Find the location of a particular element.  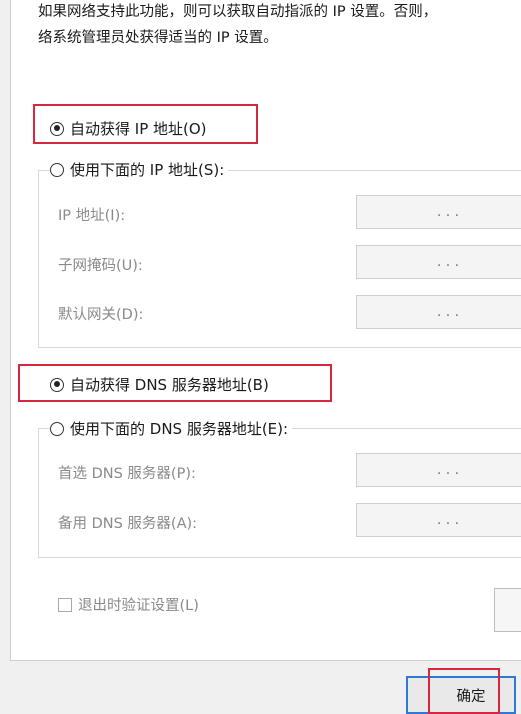

highlight-box-auto-ip is located at coordinates (145, 124).